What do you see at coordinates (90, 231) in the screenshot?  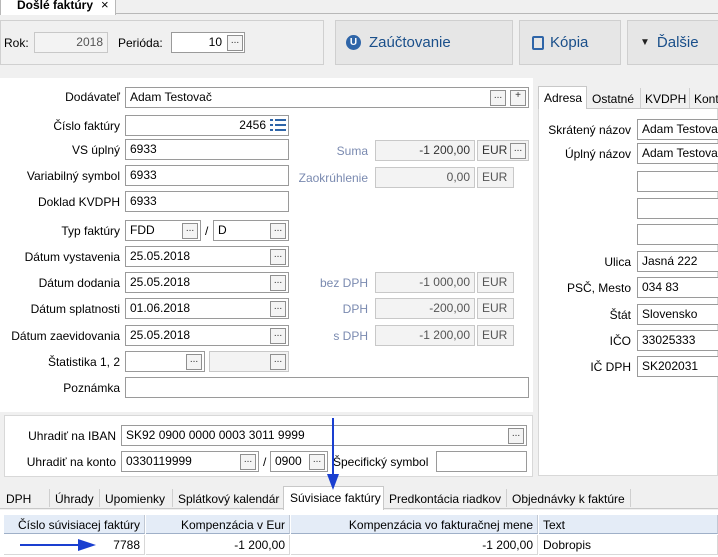 I see `typ-faktury-label: Typ faktúry` at bounding box center [90, 231].